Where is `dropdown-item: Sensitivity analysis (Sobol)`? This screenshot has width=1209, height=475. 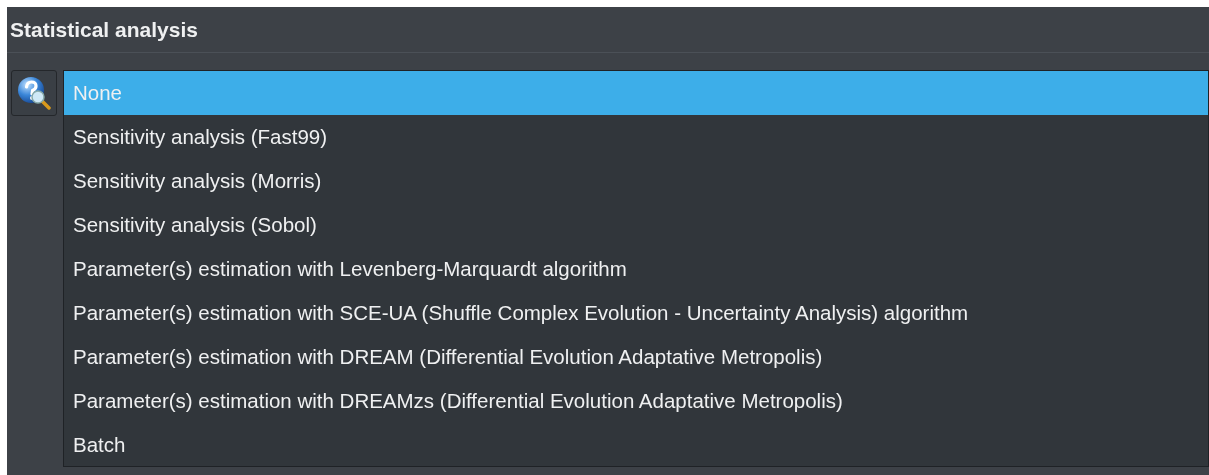
dropdown-item: Sensitivity analysis (Sobol) is located at coordinates (636, 225).